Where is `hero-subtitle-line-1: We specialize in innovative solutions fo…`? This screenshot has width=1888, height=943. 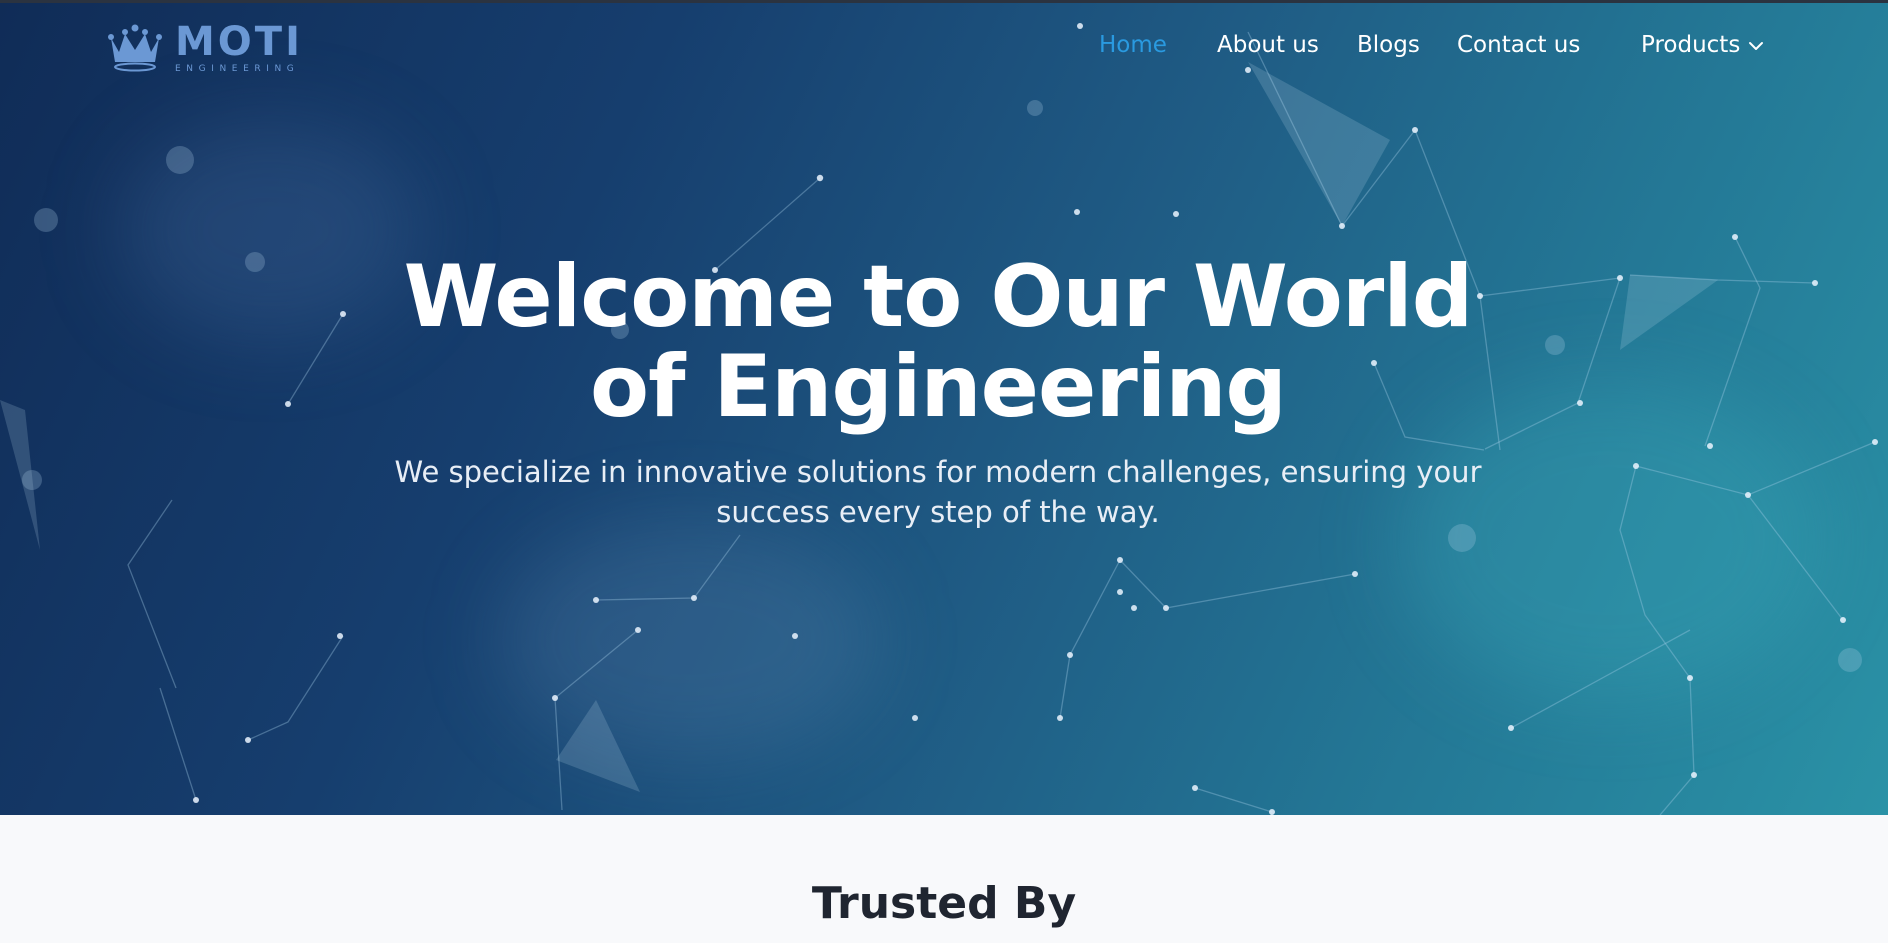 hero-subtitle-line-1: We specialize in innovative solutions fo… is located at coordinates (938, 472).